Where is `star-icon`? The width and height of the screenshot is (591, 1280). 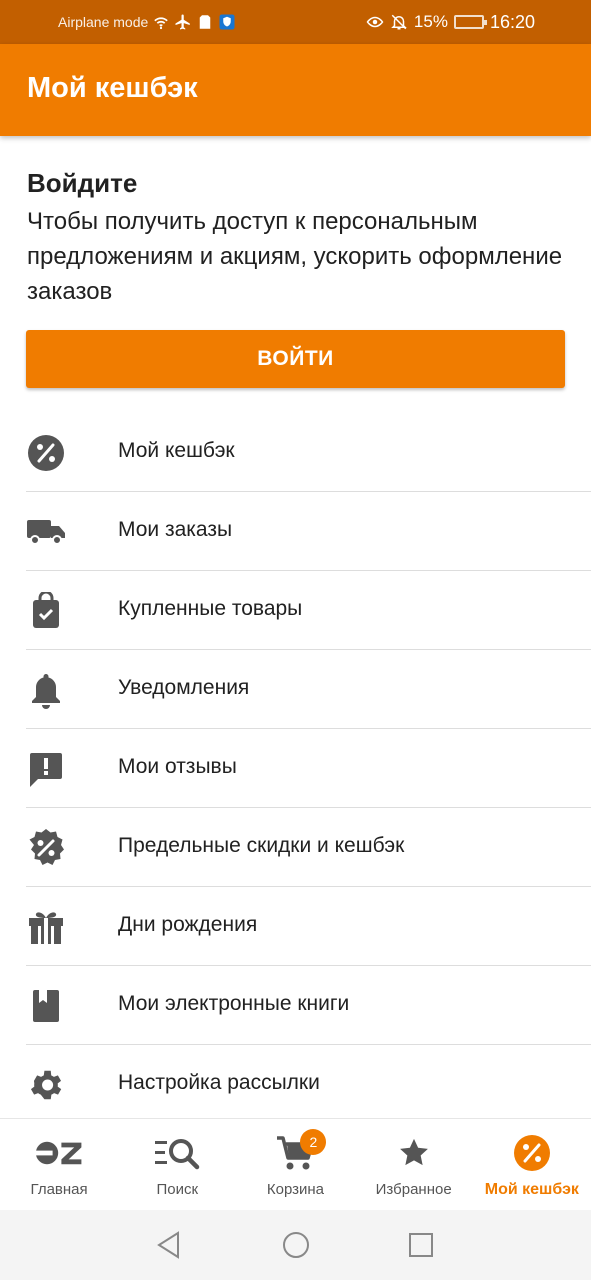 star-icon is located at coordinates (414, 1153).